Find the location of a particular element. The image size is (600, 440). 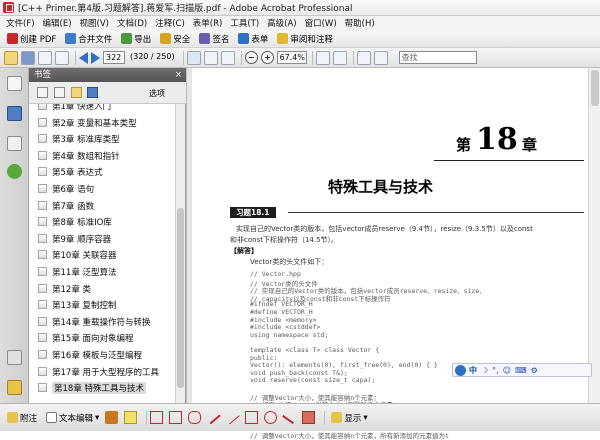

bookmark-item: 第4章 数组和指针 is located at coordinates (86, 156).